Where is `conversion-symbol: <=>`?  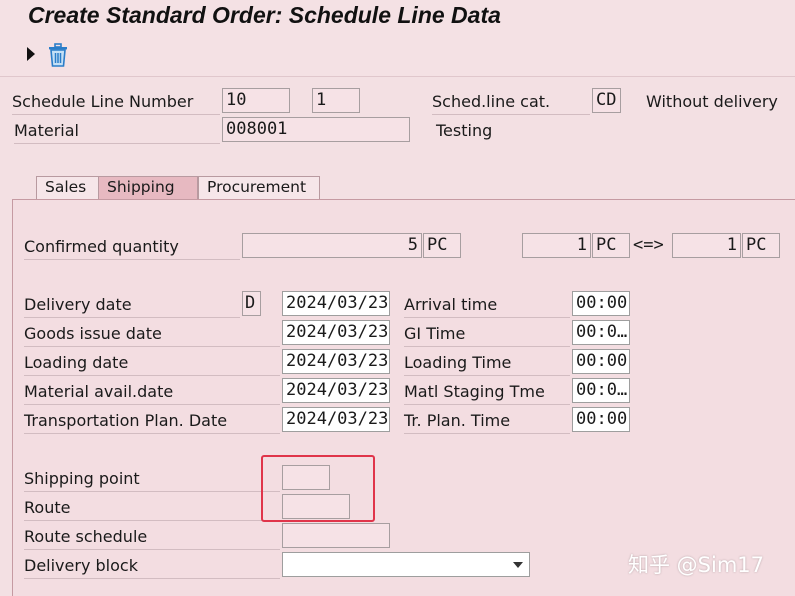
conversion-symbol: <=> is located at coordinates (648, 245).